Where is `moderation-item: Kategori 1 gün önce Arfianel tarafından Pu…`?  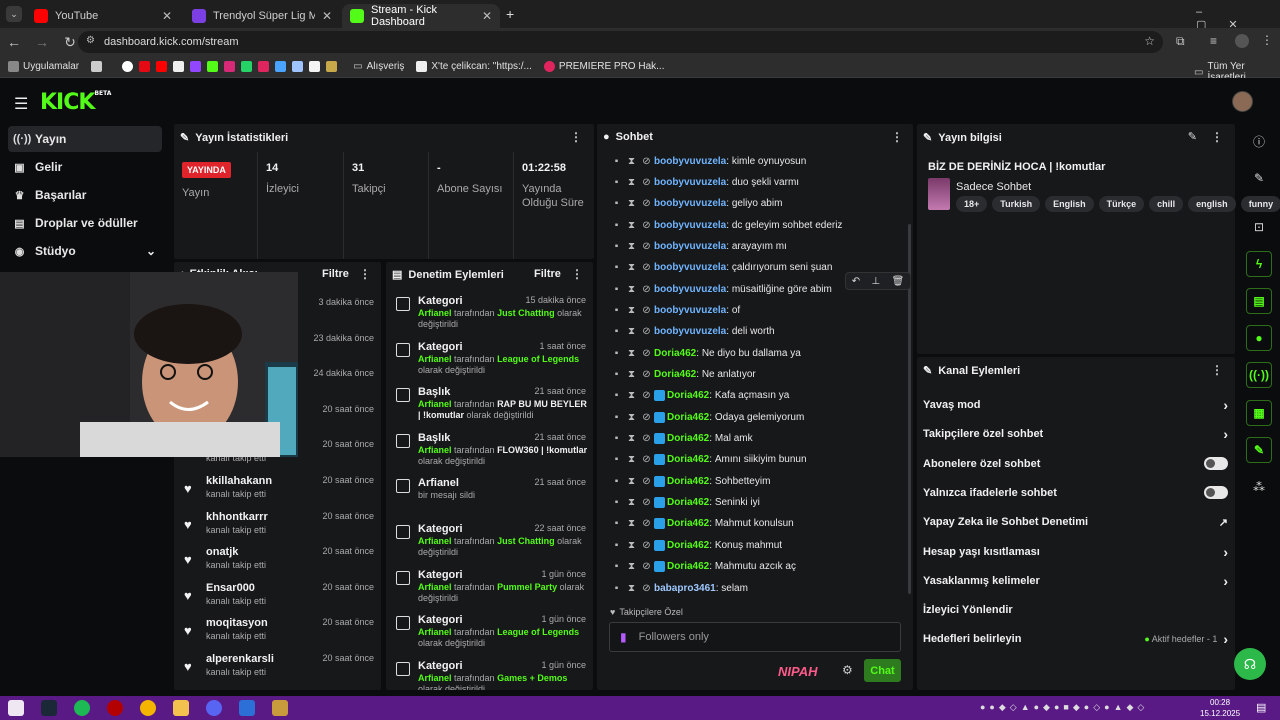
moderation-item: Kategori 1 gün önce Arfianel tarafından Pu… is located at coordinates (491, 590).